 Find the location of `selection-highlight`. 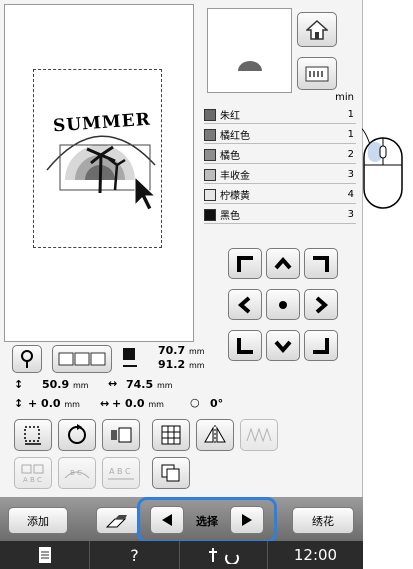

selection-highlight is located at coordinates (207, 520).